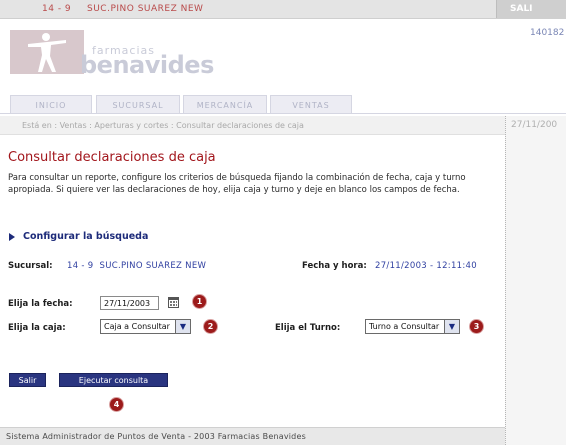 The height and width of the screenshot is (445, 566). What do you see at coordinates (521, 9) in the screenshot?
I see `exit-link: SALI` at bounding box center [521, 9].